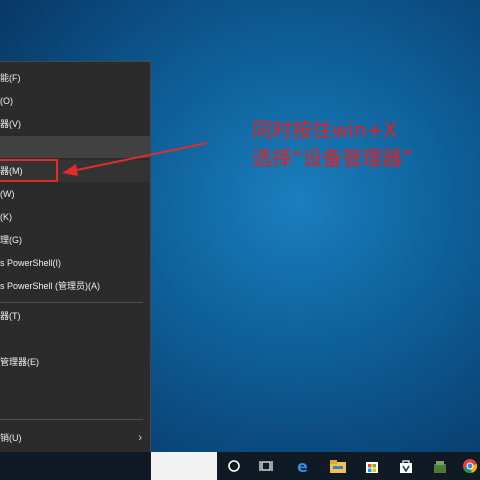 The height and width of the screenshot is (480, 480). What do you see at coordinates (11, 438) in the screenshot?
I see `menu-item-label: 销(U)` at bounding box center [11, 438].